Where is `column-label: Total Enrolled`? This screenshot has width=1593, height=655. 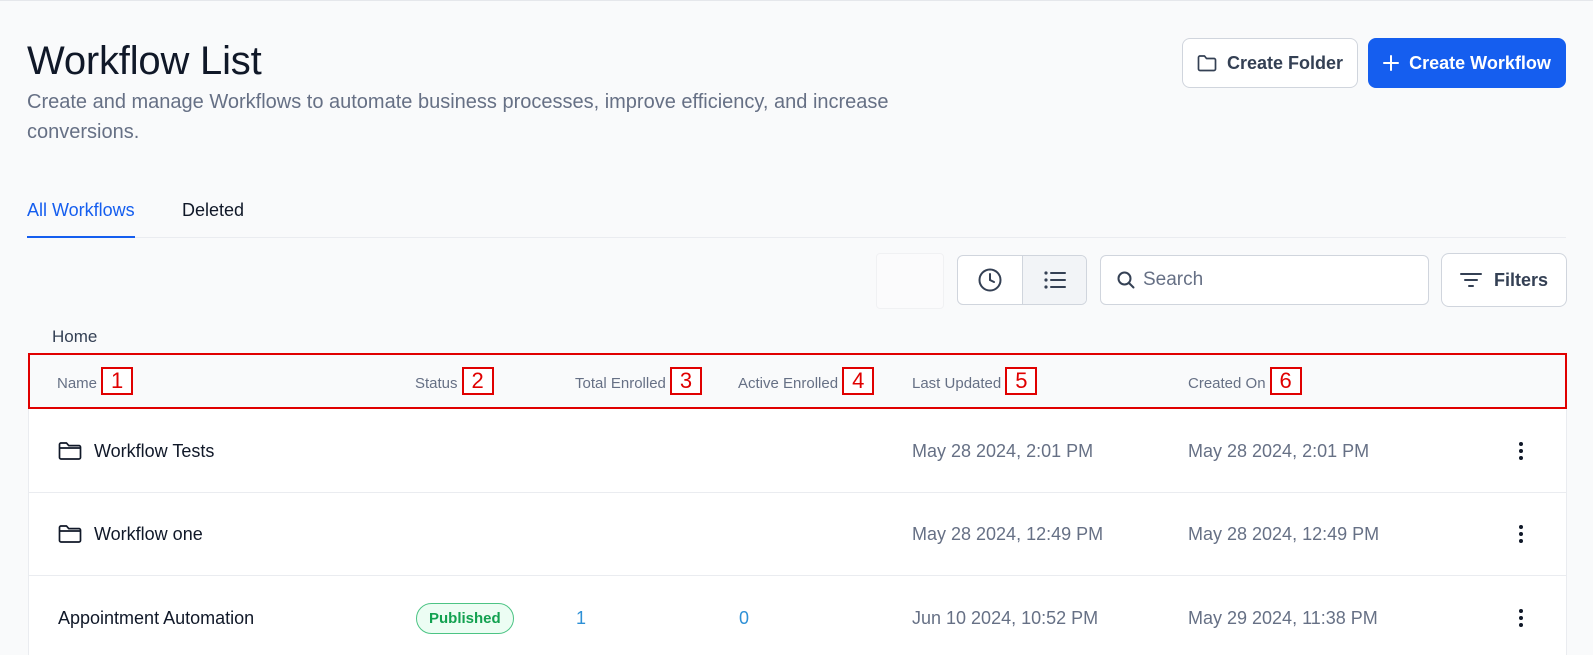 column-label: Total Enrolled is located at coordinates (620, 383).